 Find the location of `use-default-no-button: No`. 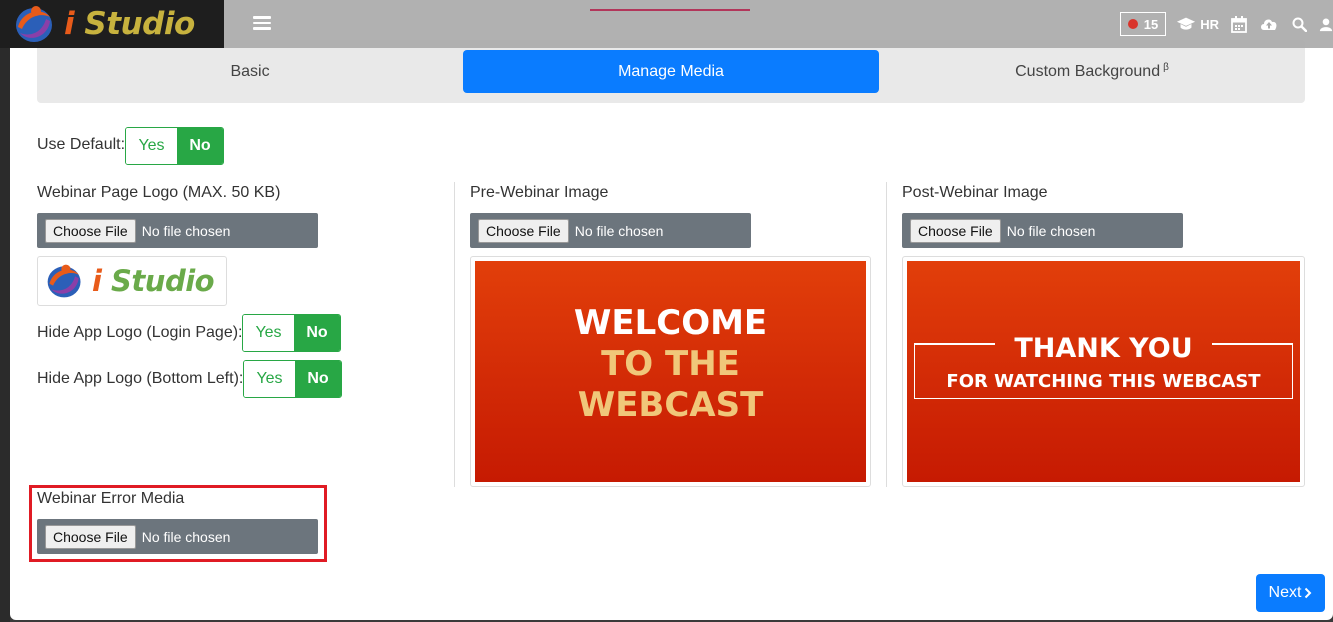

use-default-no-button: No is located at coordinates (200, 146).